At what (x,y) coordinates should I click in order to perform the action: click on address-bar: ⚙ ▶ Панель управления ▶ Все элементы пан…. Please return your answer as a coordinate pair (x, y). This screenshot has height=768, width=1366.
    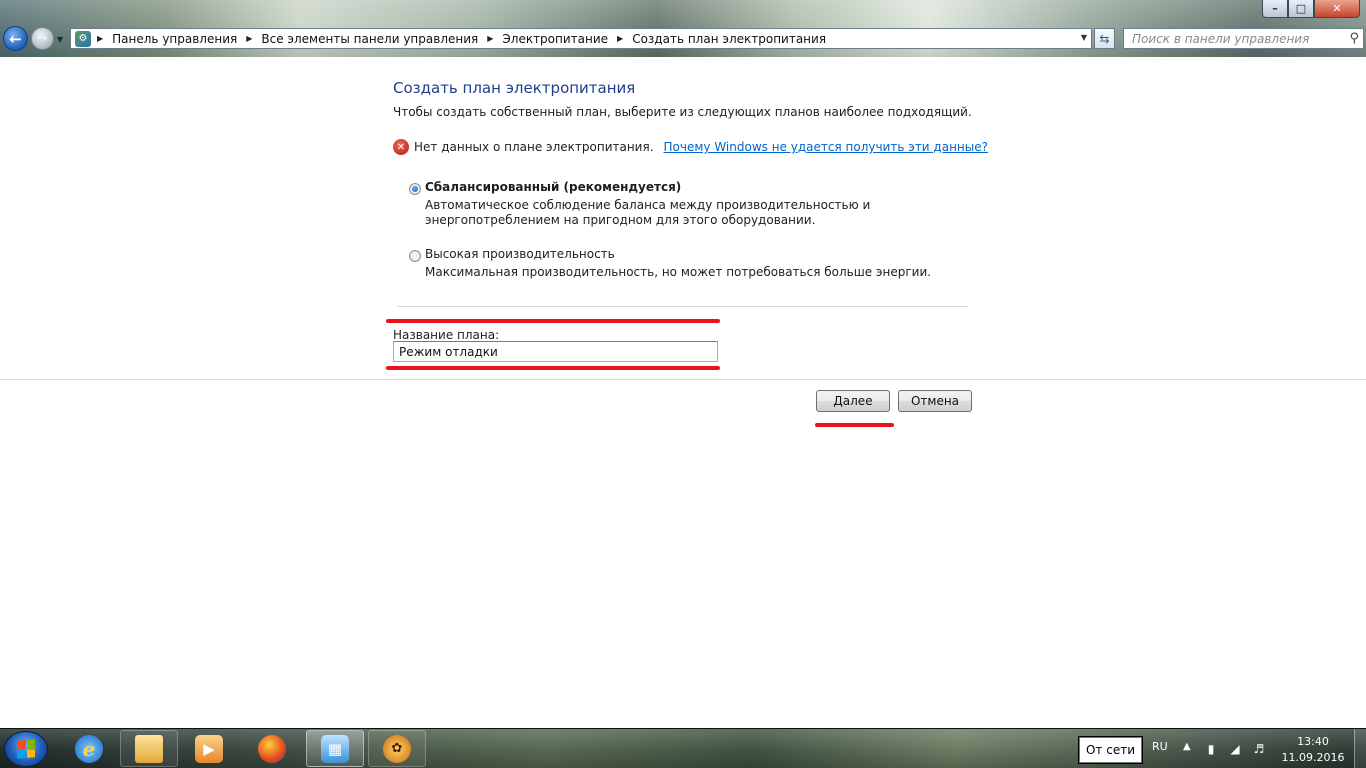
    Looking at the image, I should click on (581, 38).